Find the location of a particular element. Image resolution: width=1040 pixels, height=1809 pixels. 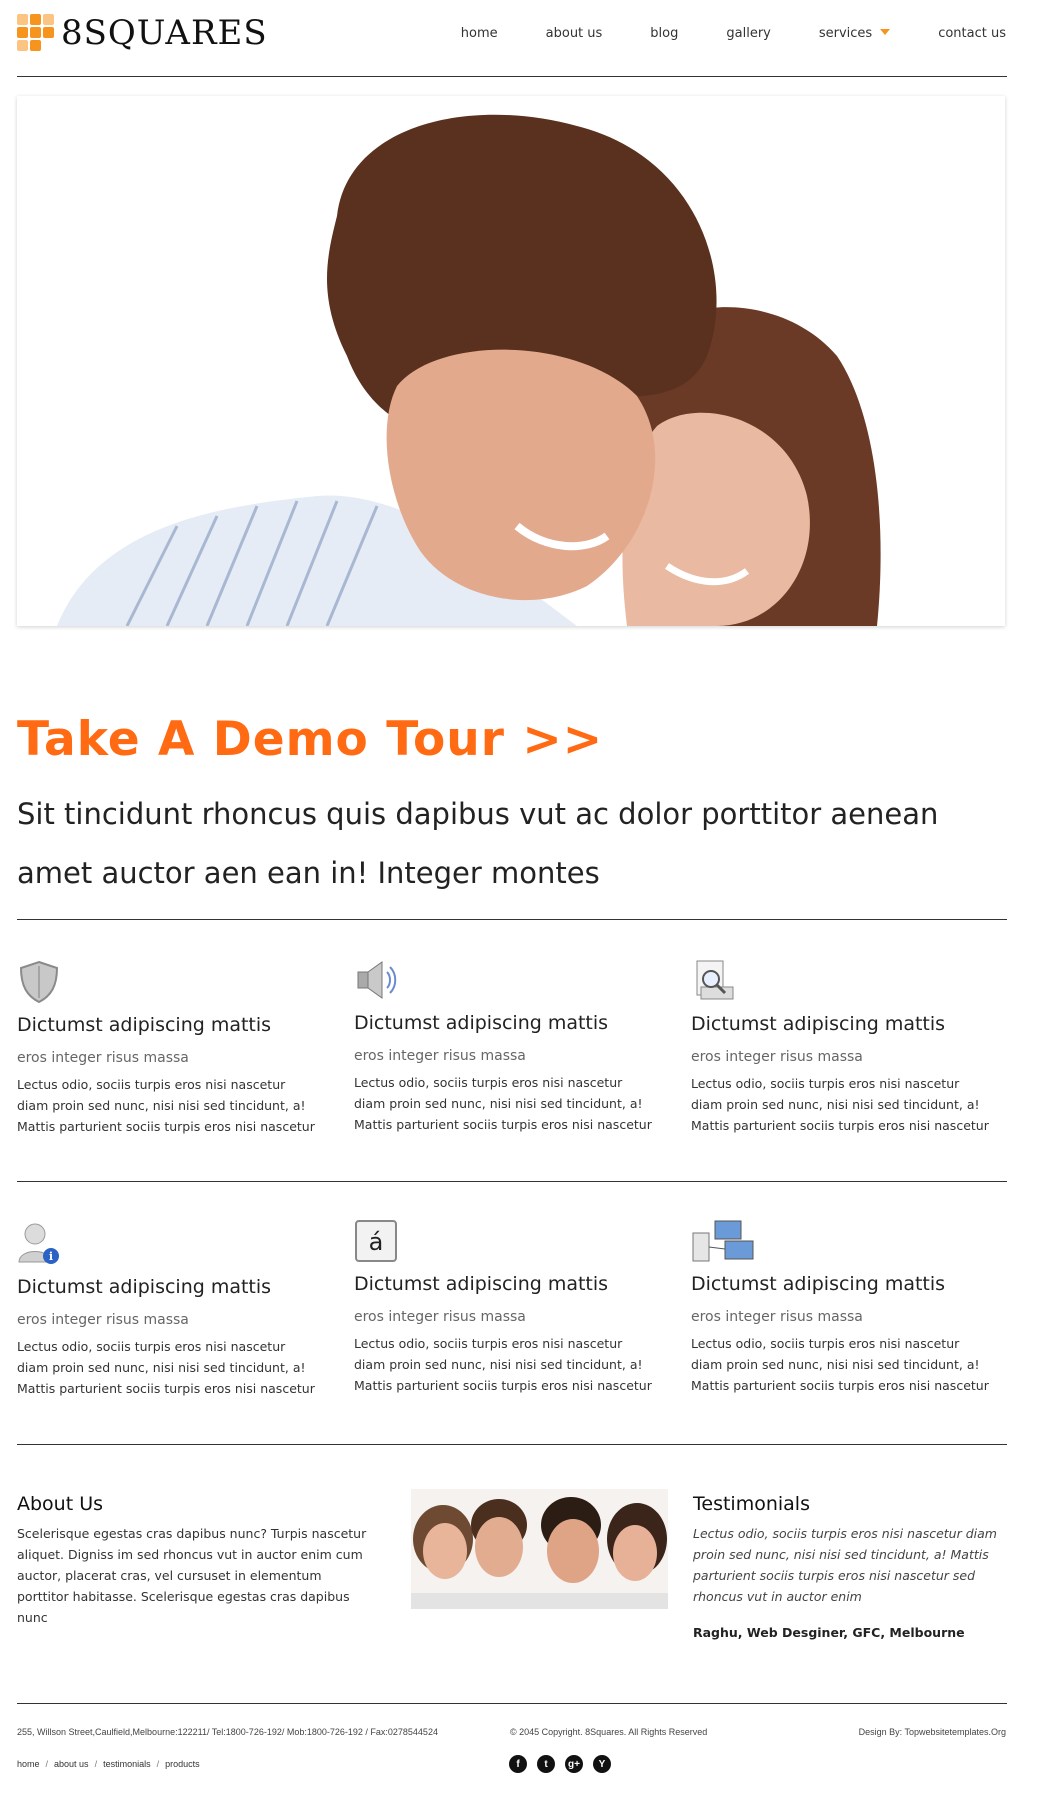

footer-links: home / about us / testimonials / products is located at coordinates (108, 1764).